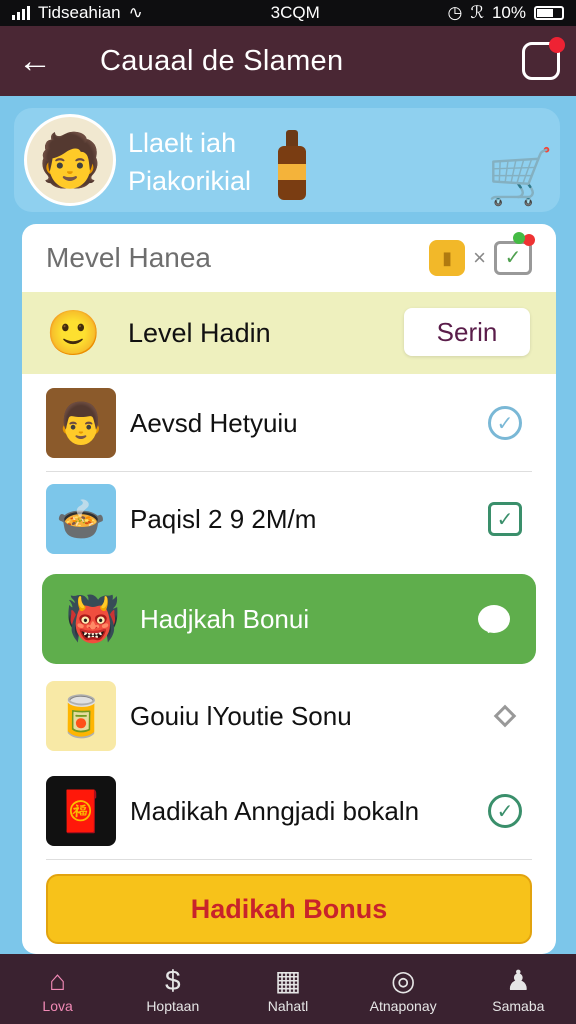  What do you see at coordinates (289, 909) in the screenshot?
I see `bonus-button: Hadikah Bonus` at bounding box center [289, 909].